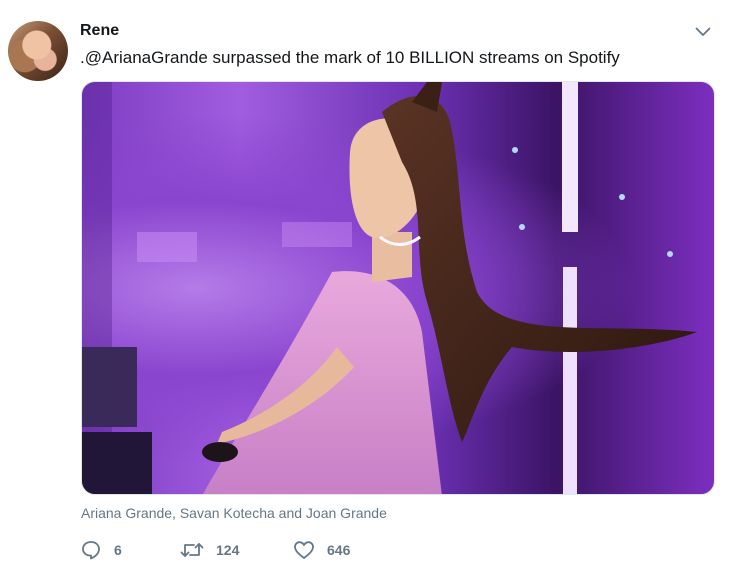  Describe the element at coordinates (38, 51) in the screenshot. I see `author-avatar` at that location.